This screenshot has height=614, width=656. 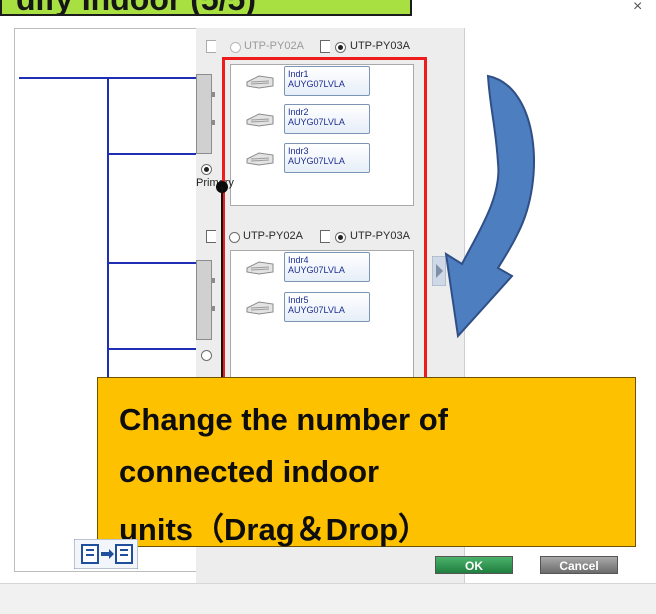 I want to click on title-banner: dify Indoor (5/5), so click(x=206, y=8).